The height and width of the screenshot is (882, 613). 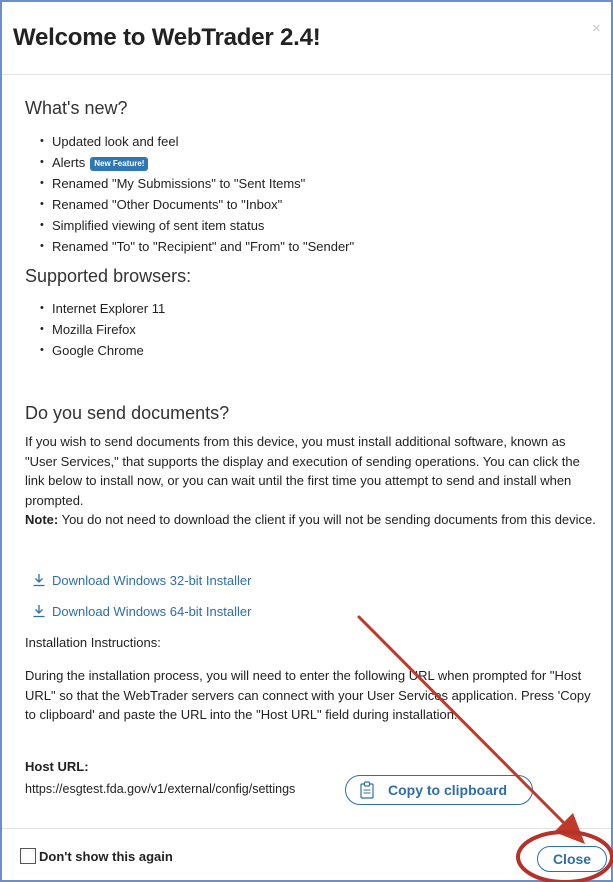 I want to click on close-button: Close, so click(x=572, y=859).